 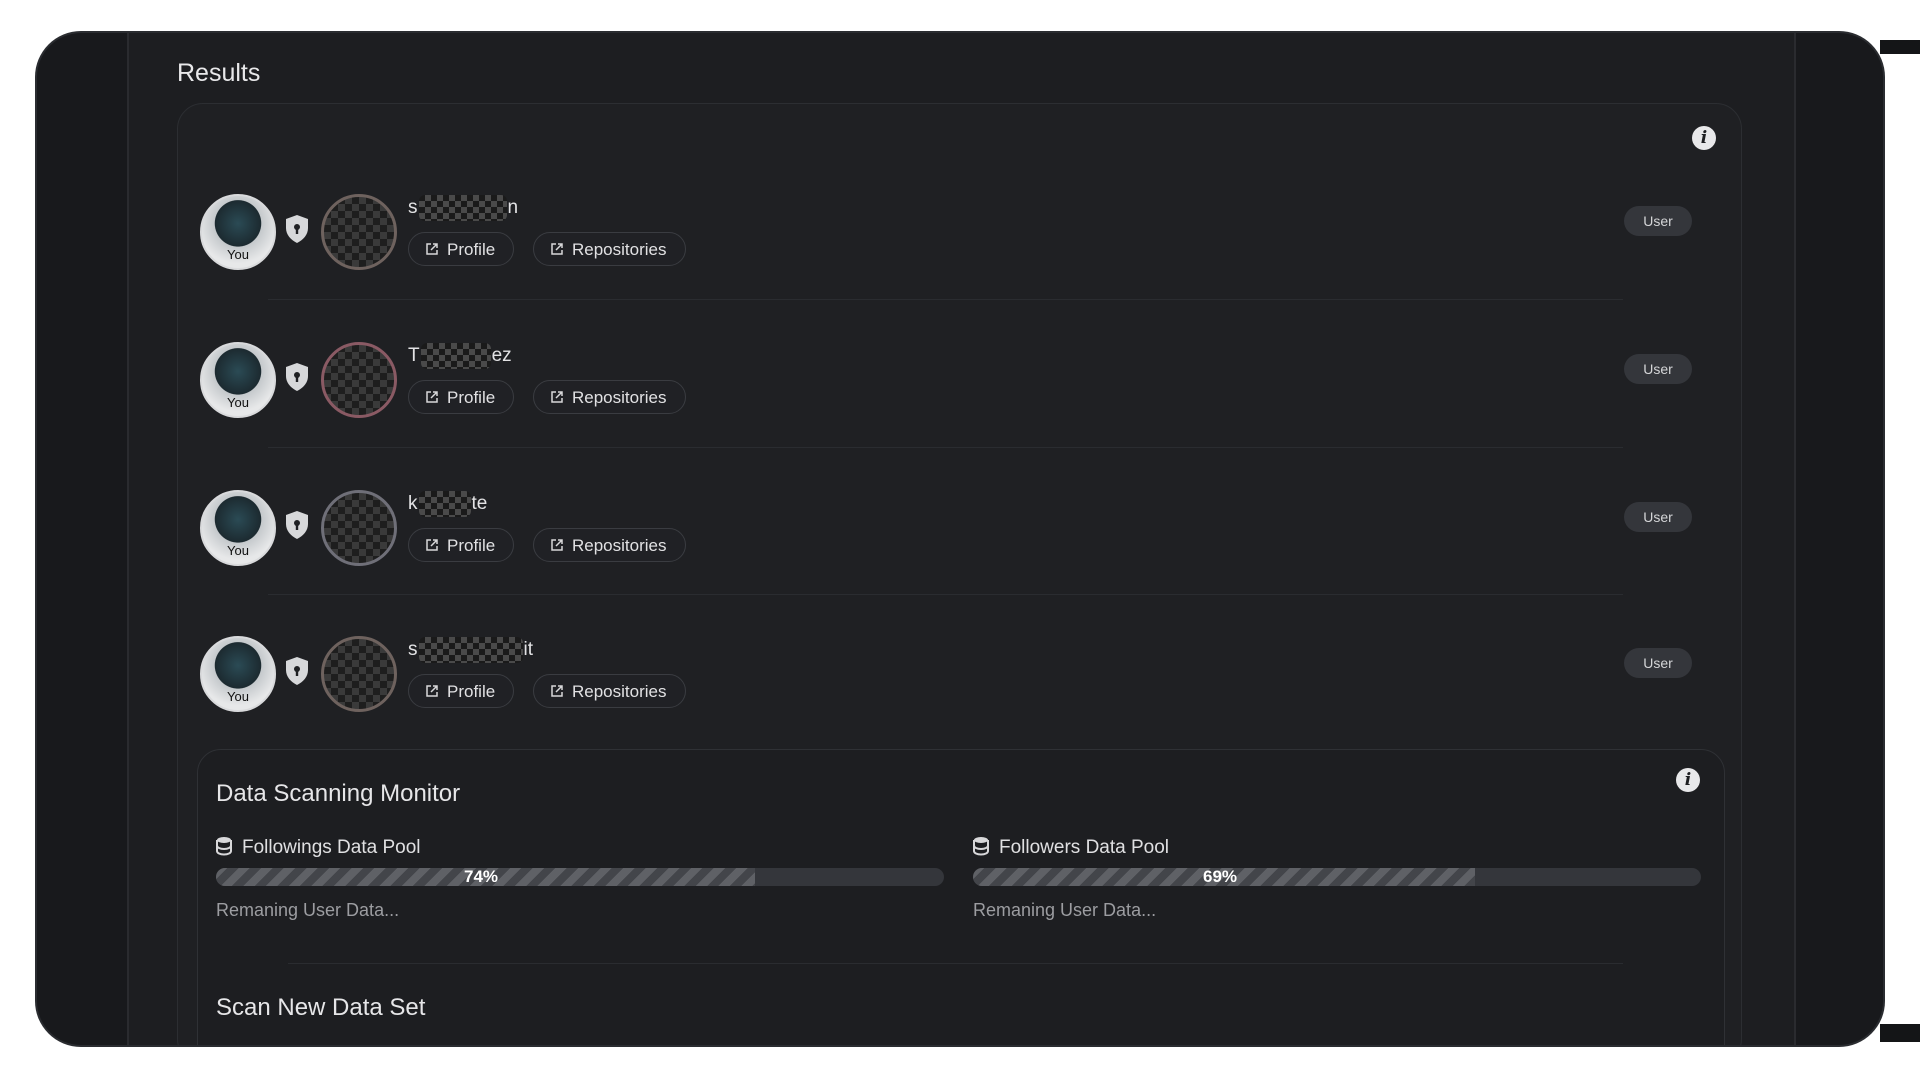 I want to click on username-end: n, so click(x=513, y=207).